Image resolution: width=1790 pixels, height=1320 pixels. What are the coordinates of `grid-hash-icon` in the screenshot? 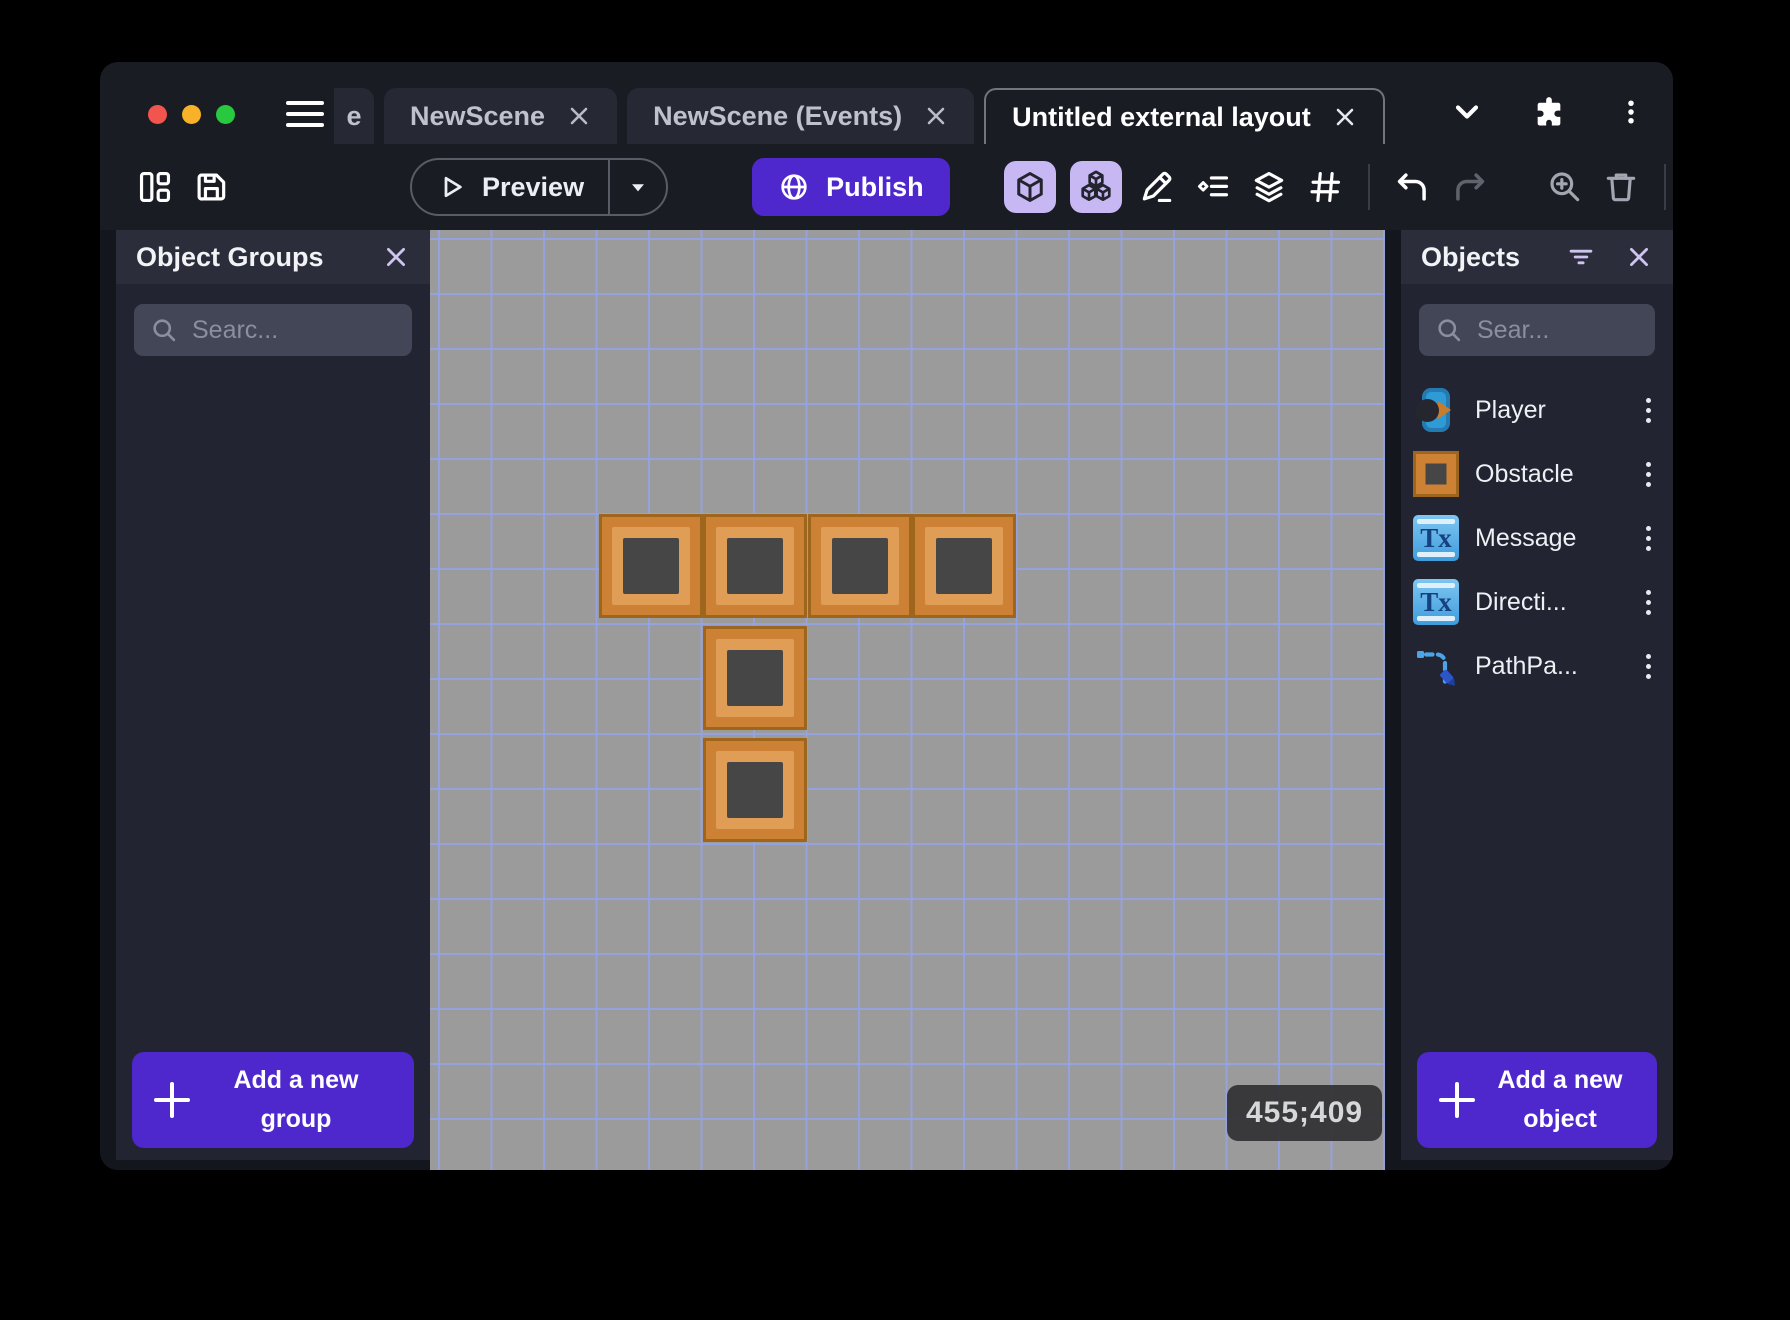 It's located at (1325, 187).